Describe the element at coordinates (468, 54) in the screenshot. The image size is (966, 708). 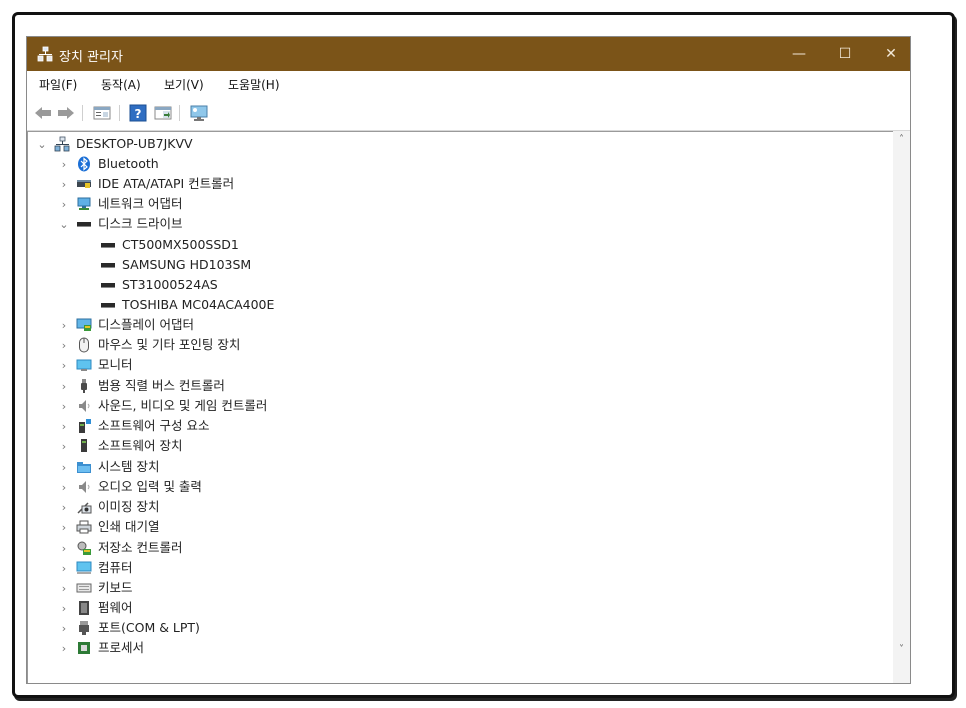
I see `title-bar: 장치 관리자 — ☐ ✕` at that location.